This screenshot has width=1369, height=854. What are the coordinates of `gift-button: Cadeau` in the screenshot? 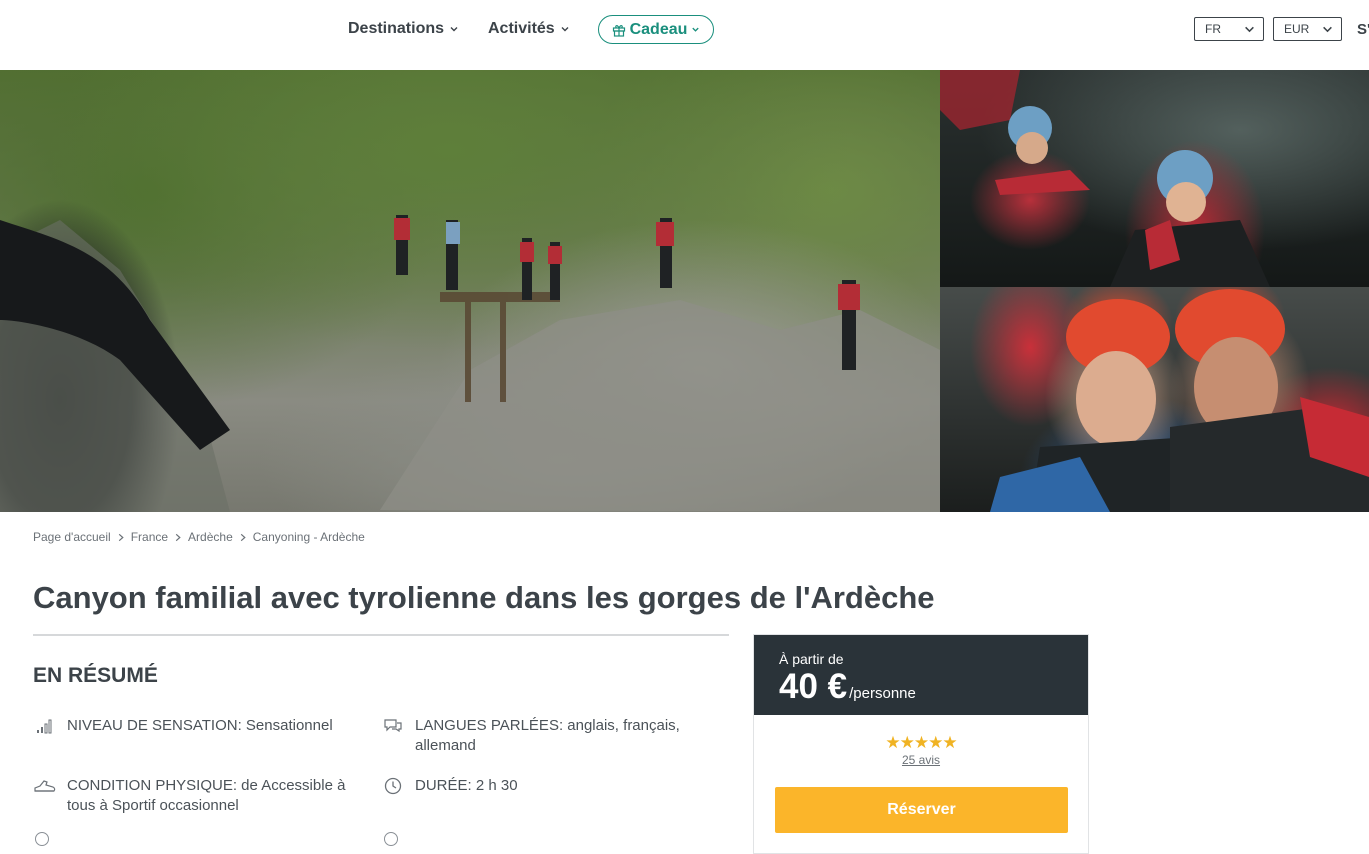 It's located at (656, 29).